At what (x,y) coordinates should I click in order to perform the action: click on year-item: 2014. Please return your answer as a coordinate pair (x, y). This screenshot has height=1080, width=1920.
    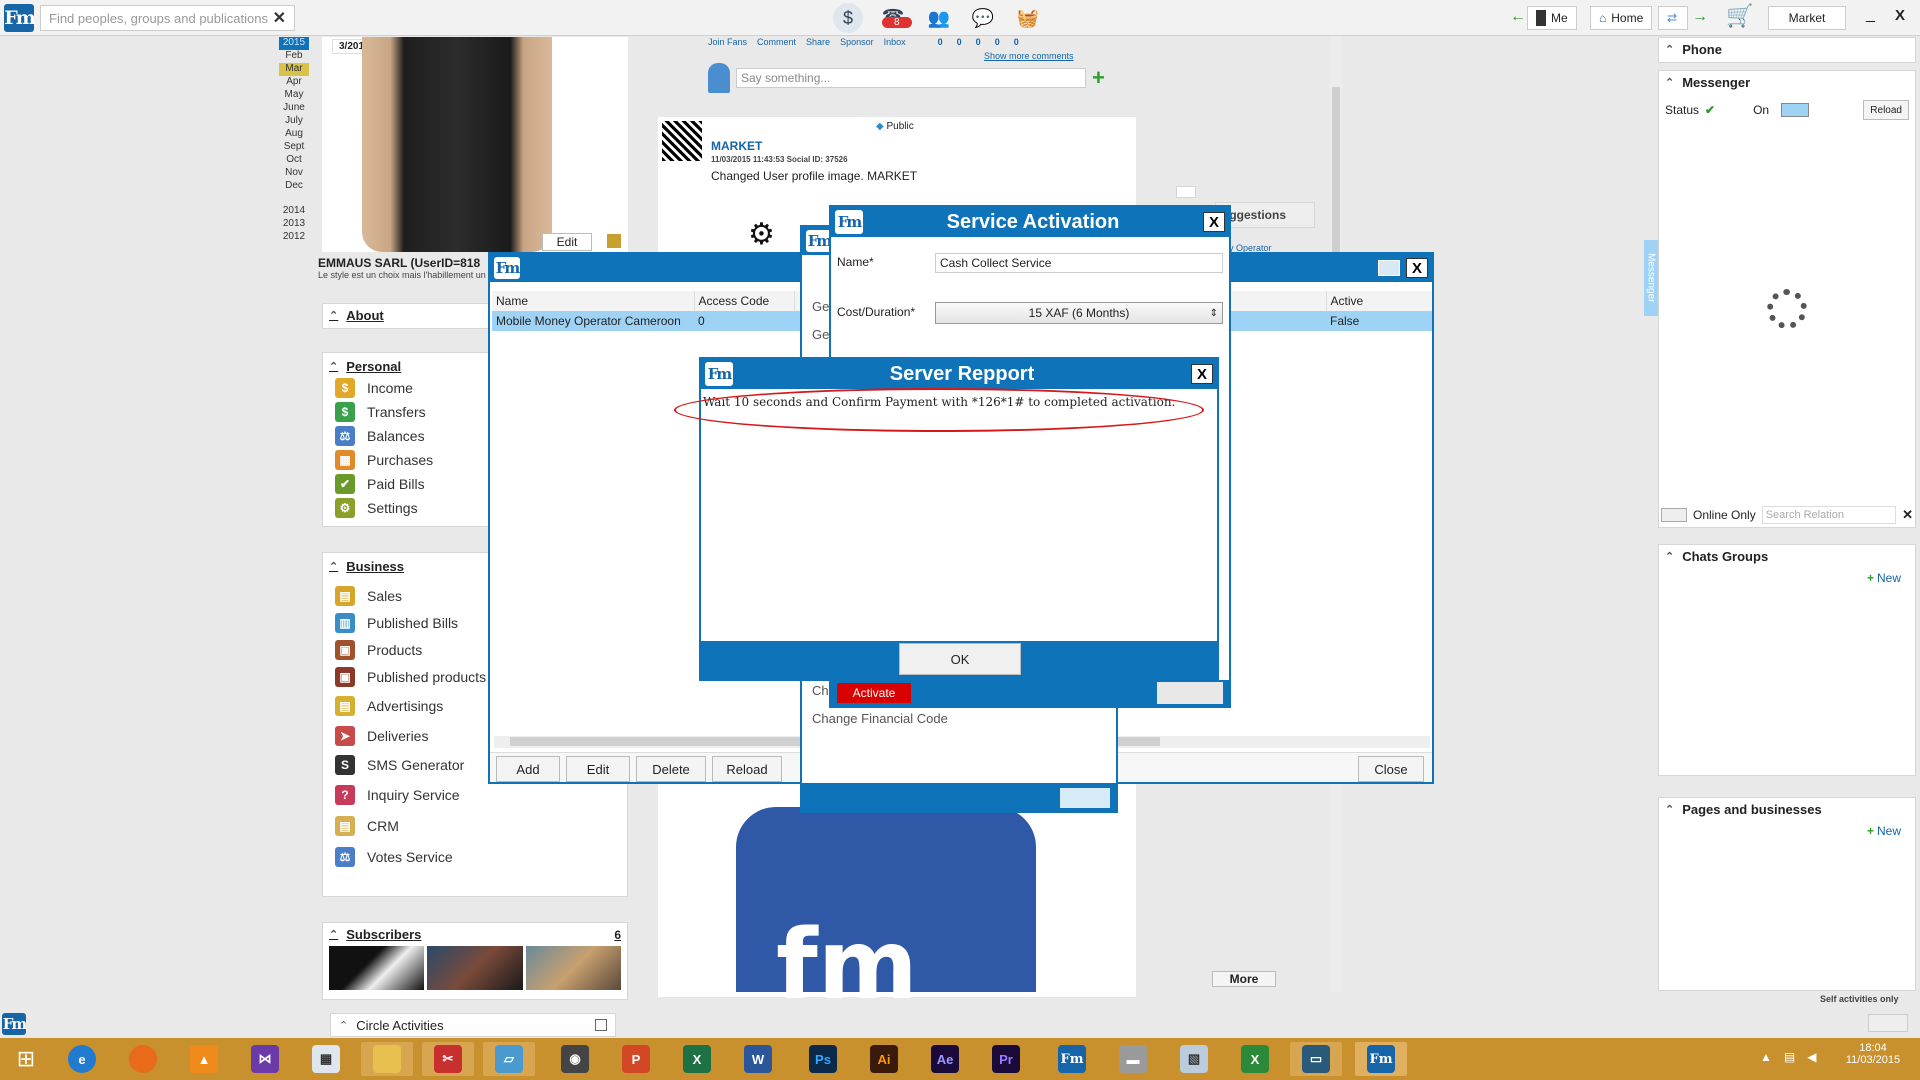
    Looking at the image, I should click on (294, 211).